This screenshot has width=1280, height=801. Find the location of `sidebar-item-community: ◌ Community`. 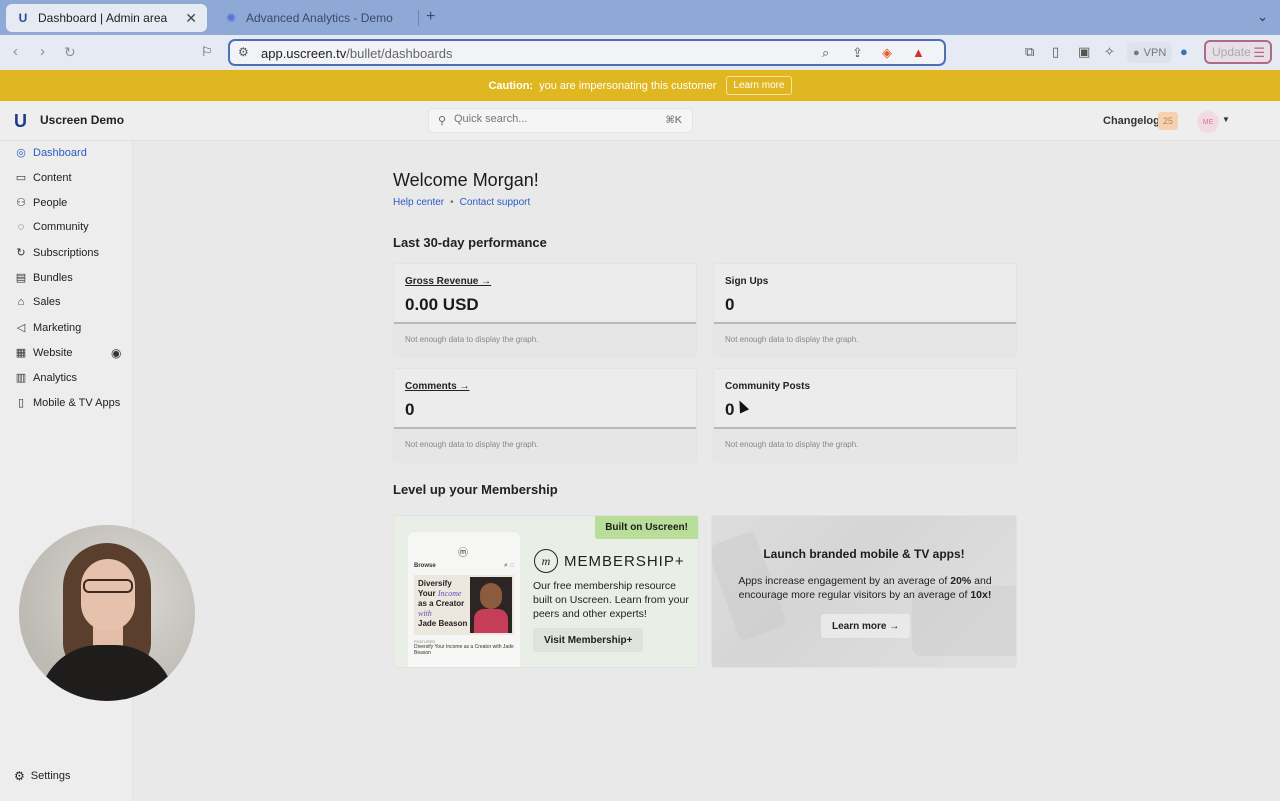

sidebar-item-community: ◌ Community is located at coordinates (71, 227).